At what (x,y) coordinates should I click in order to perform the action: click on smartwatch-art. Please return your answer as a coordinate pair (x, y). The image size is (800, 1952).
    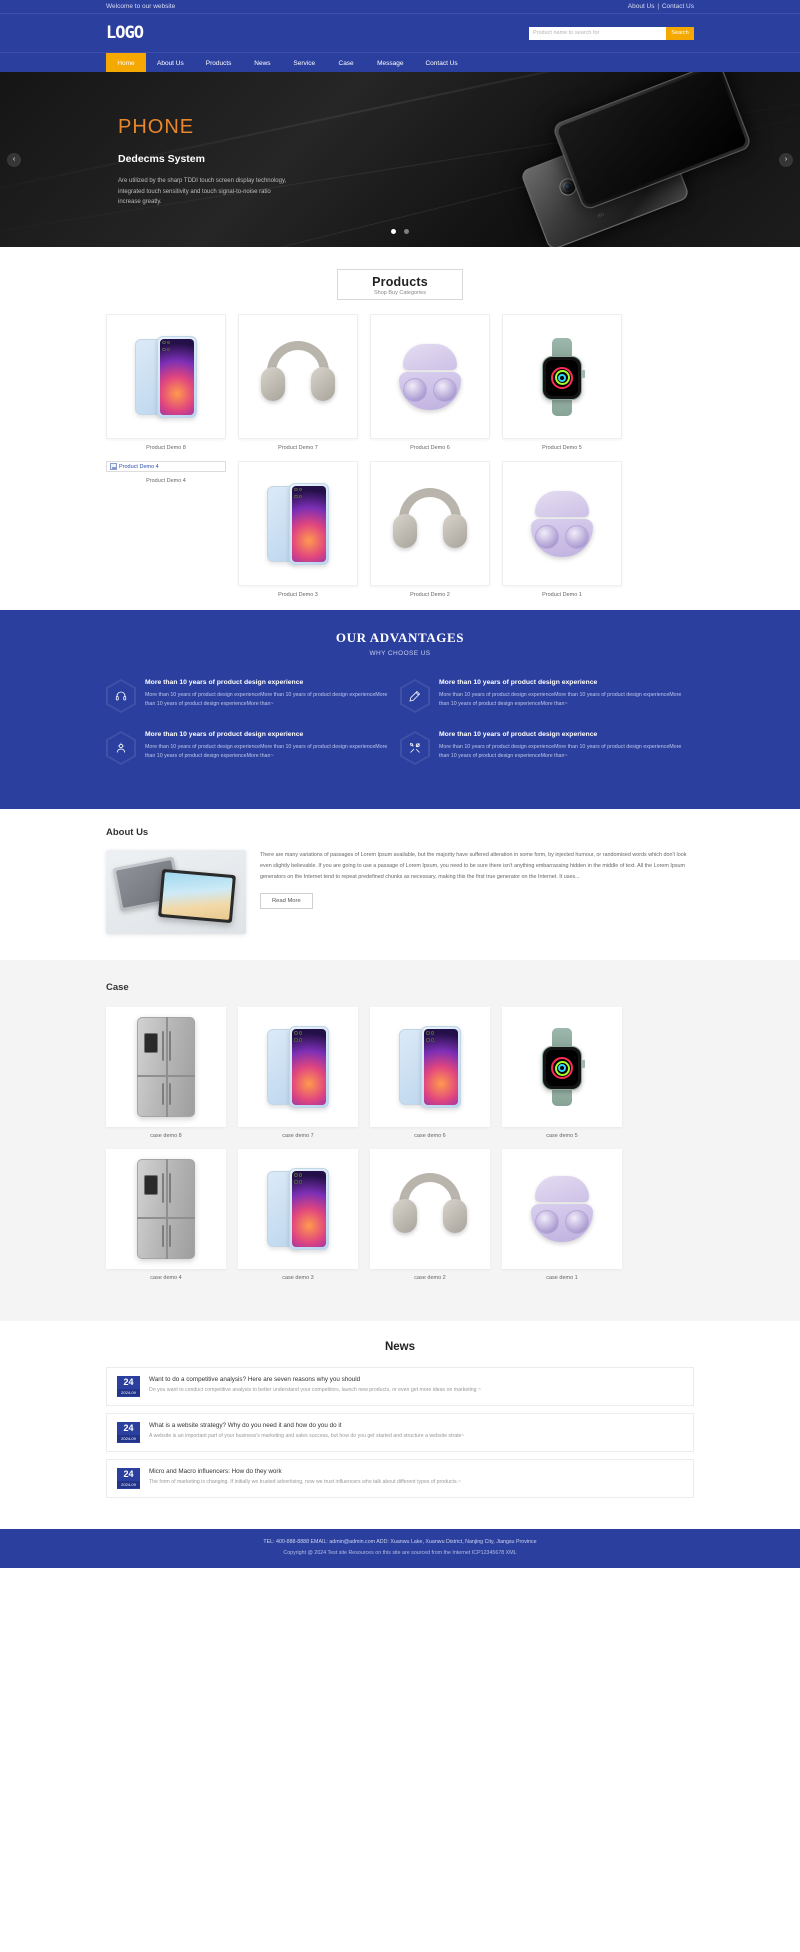
    Looking at the image, I should click on (562, 376).